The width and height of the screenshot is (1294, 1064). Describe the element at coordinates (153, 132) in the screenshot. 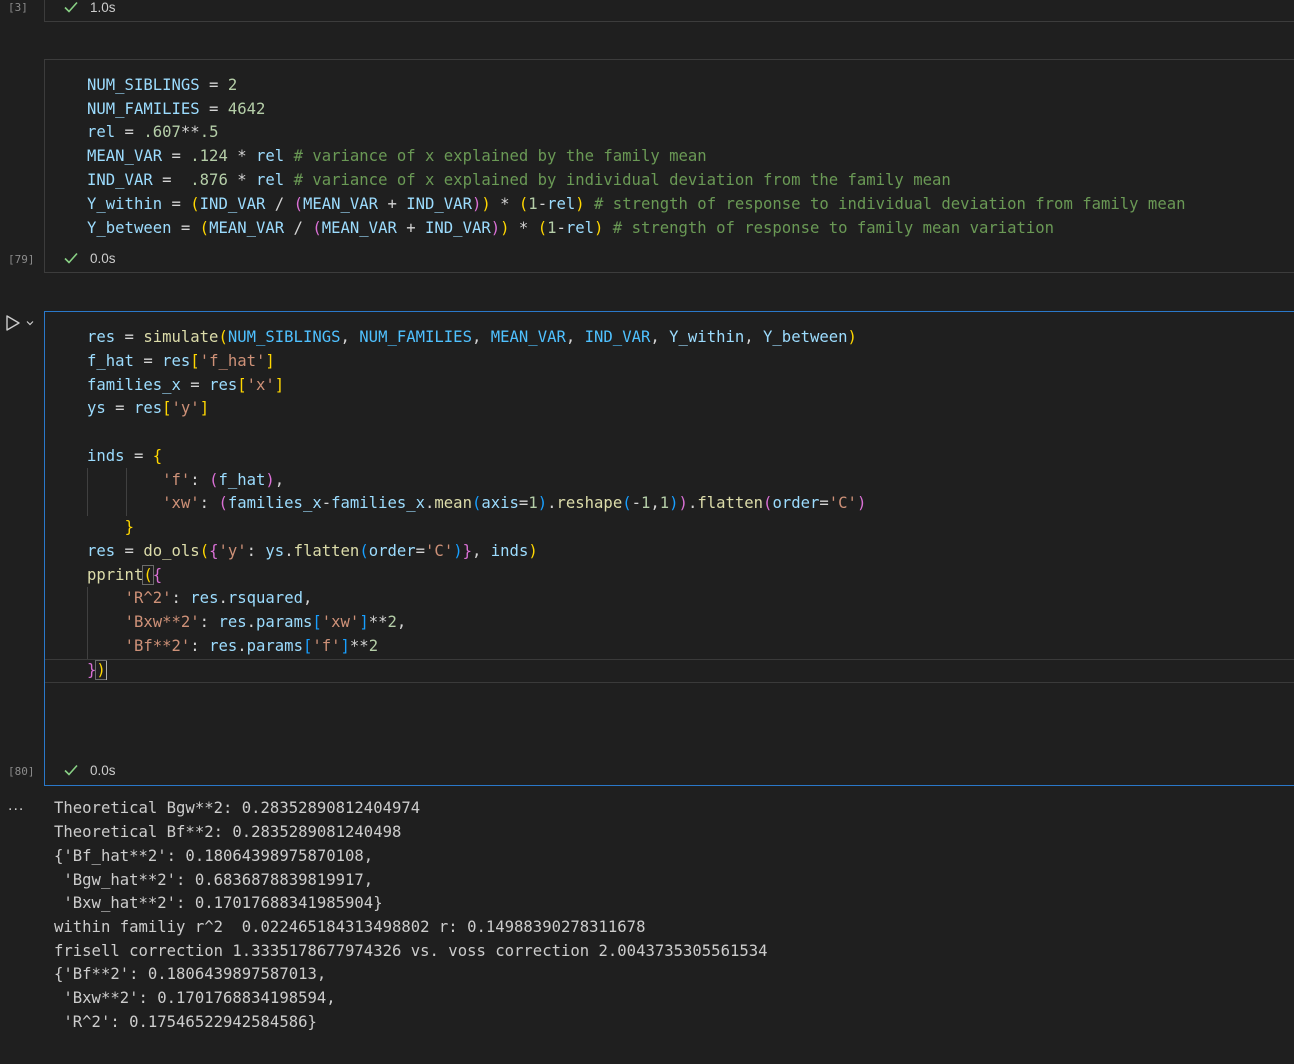

I see `code-line: rel = .607**.5` at that location.